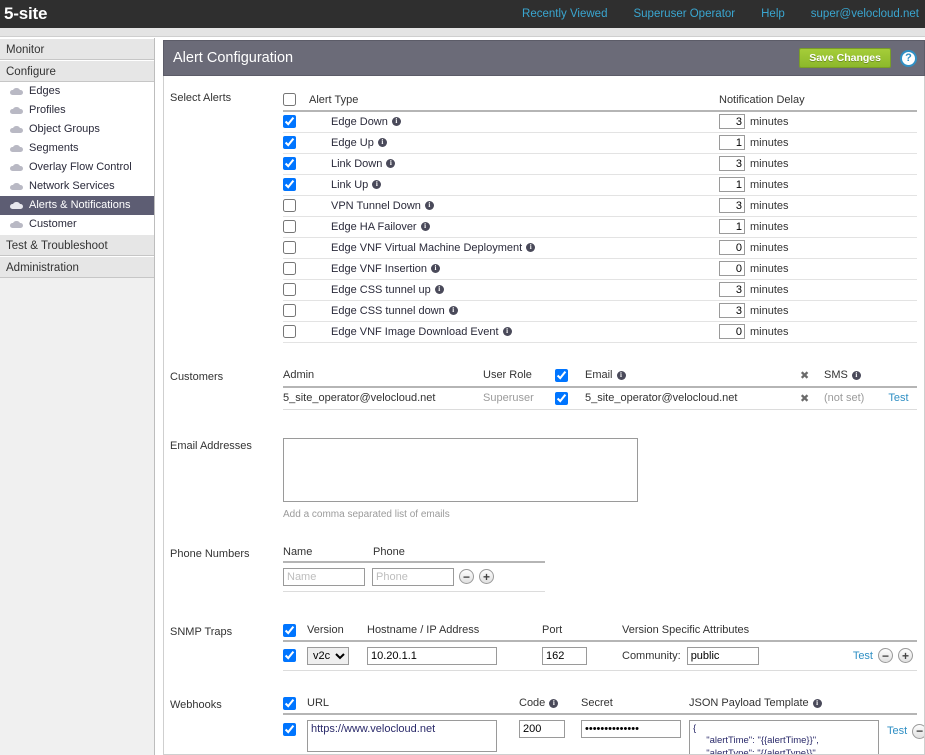 This screenshot has width=925, height=755. What do you see at coordinates (908, 58) in the screenshot?
I see `help-icon: ?` at bounding box center [908, 58].